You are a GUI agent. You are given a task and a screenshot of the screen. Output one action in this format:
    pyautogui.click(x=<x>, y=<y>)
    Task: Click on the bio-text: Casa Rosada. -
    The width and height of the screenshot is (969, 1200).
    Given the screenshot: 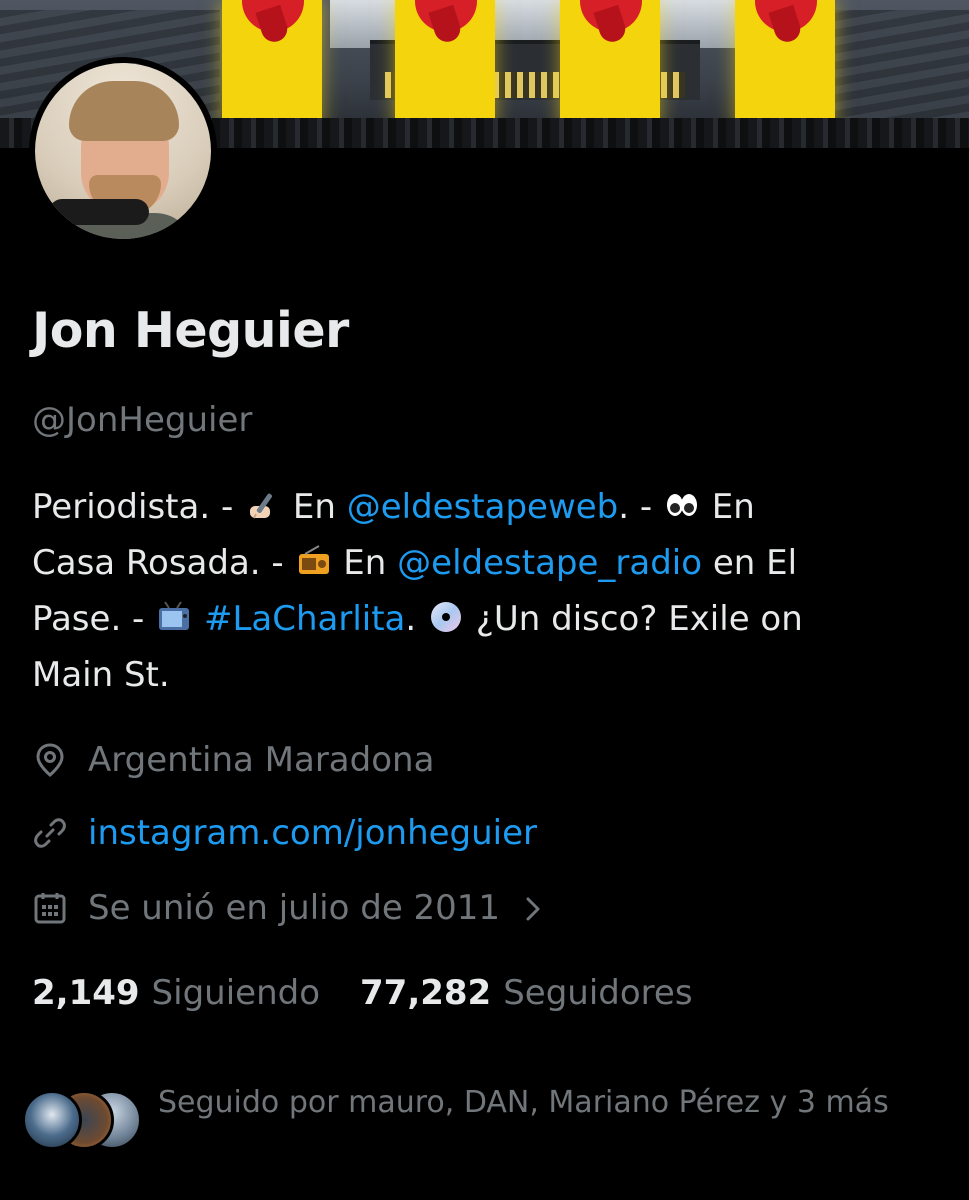 What is the action you would take?
    pyautogui.click(x=163, y=563)
    